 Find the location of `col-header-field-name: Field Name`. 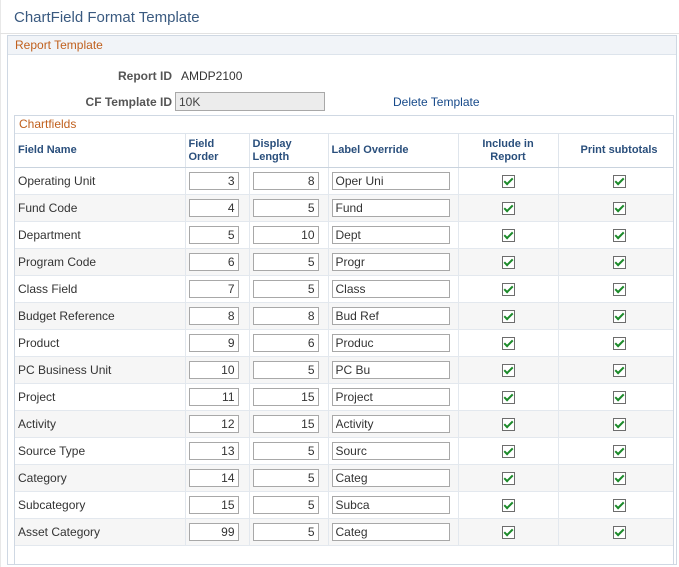

col-header-field-name: Field Name is located at coordinates (100, 151).